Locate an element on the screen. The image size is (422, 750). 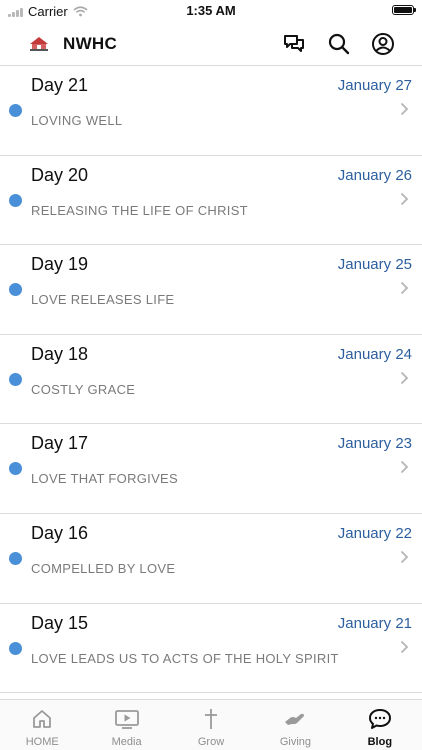
tab-grow: Grow is located at coordinates (211, 725).